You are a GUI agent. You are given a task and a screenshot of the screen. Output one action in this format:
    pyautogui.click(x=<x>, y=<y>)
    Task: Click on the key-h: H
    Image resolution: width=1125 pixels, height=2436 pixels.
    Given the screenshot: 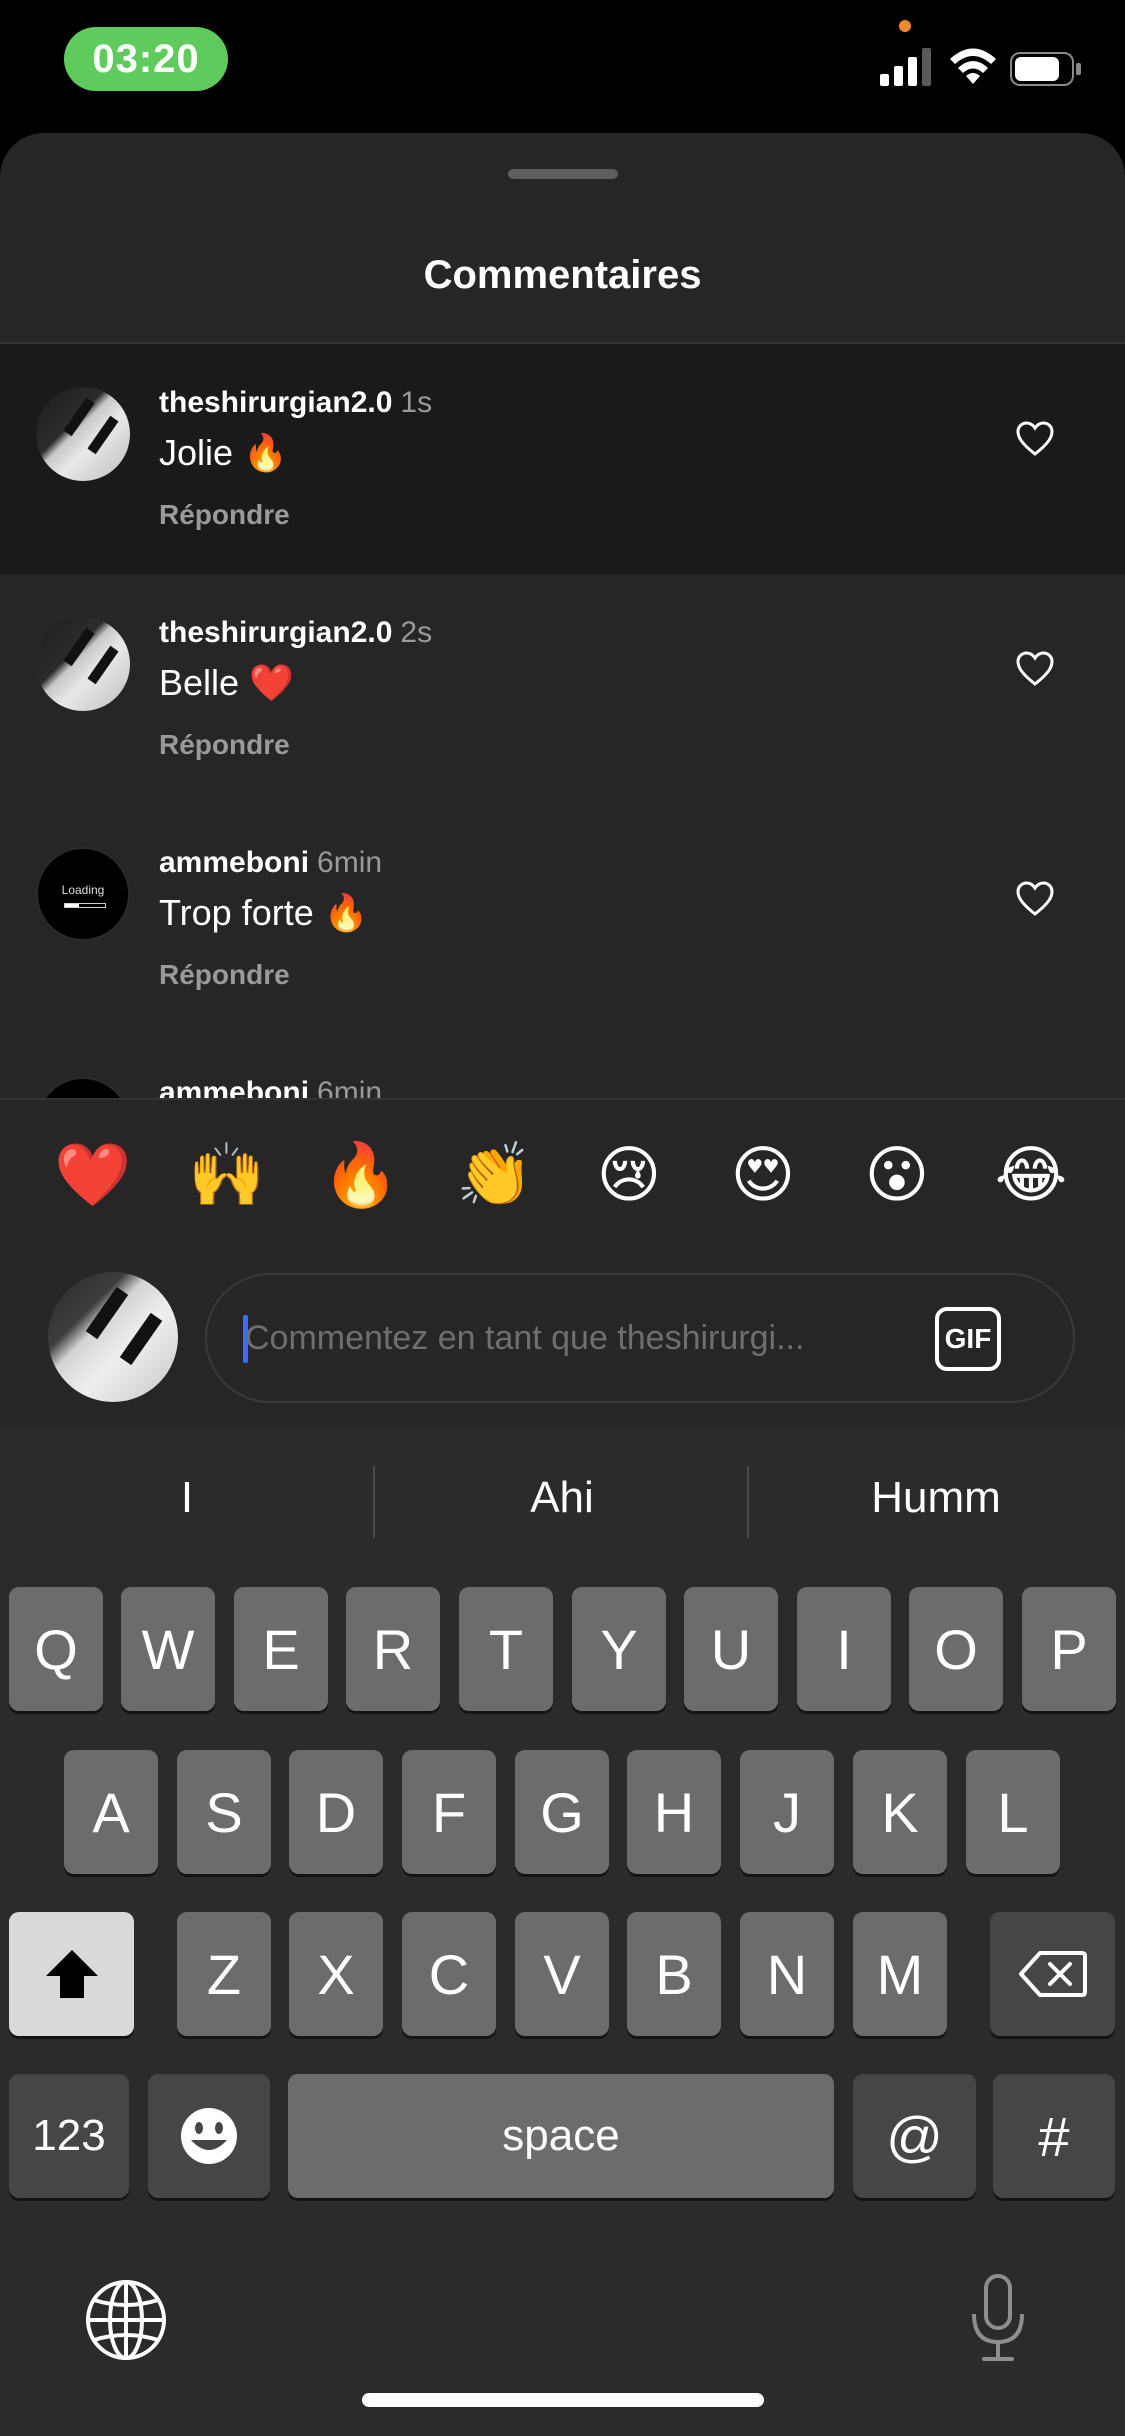 What is the action you would take?
    pyautogui.click(x=674, y=1812)
    